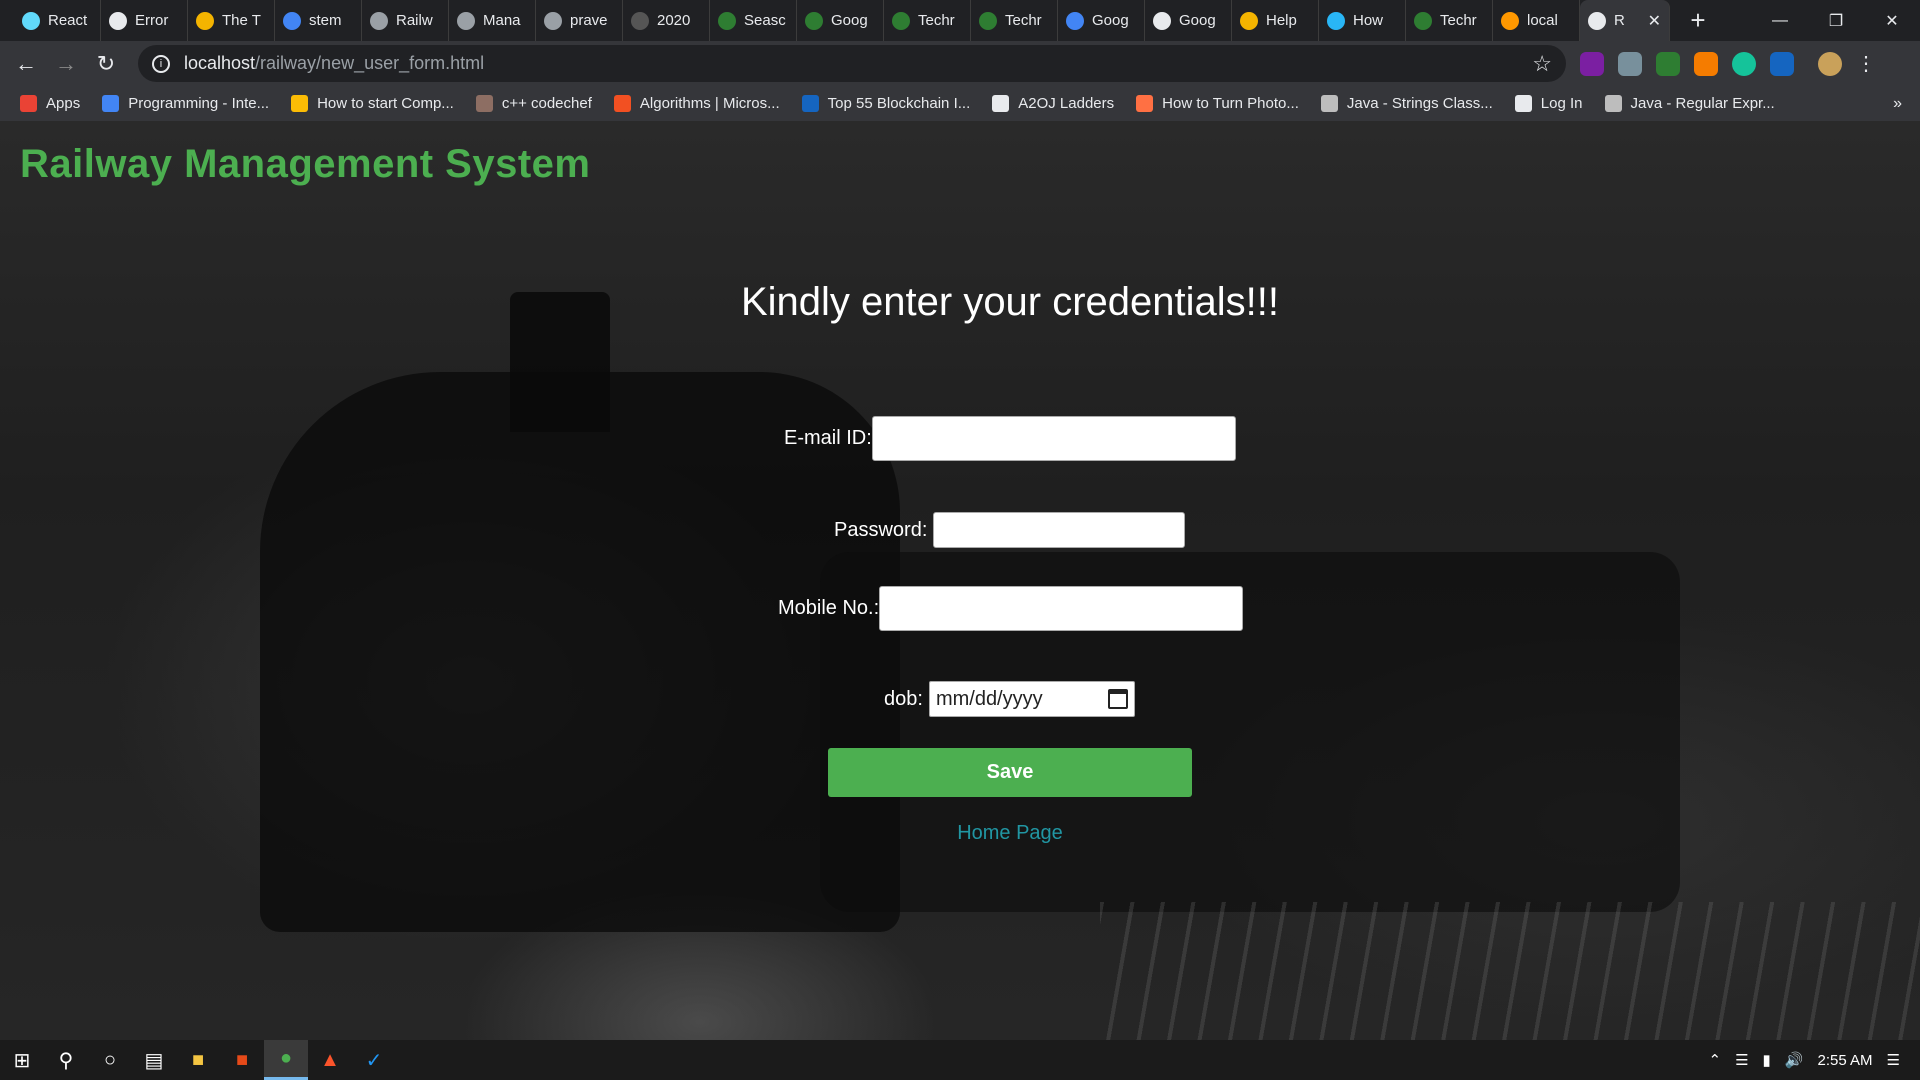 The image size is (1920, 1080). Describe the element at coordinates (492, 20) in the screenshot. I see `browser-tab: Mana` at that location.